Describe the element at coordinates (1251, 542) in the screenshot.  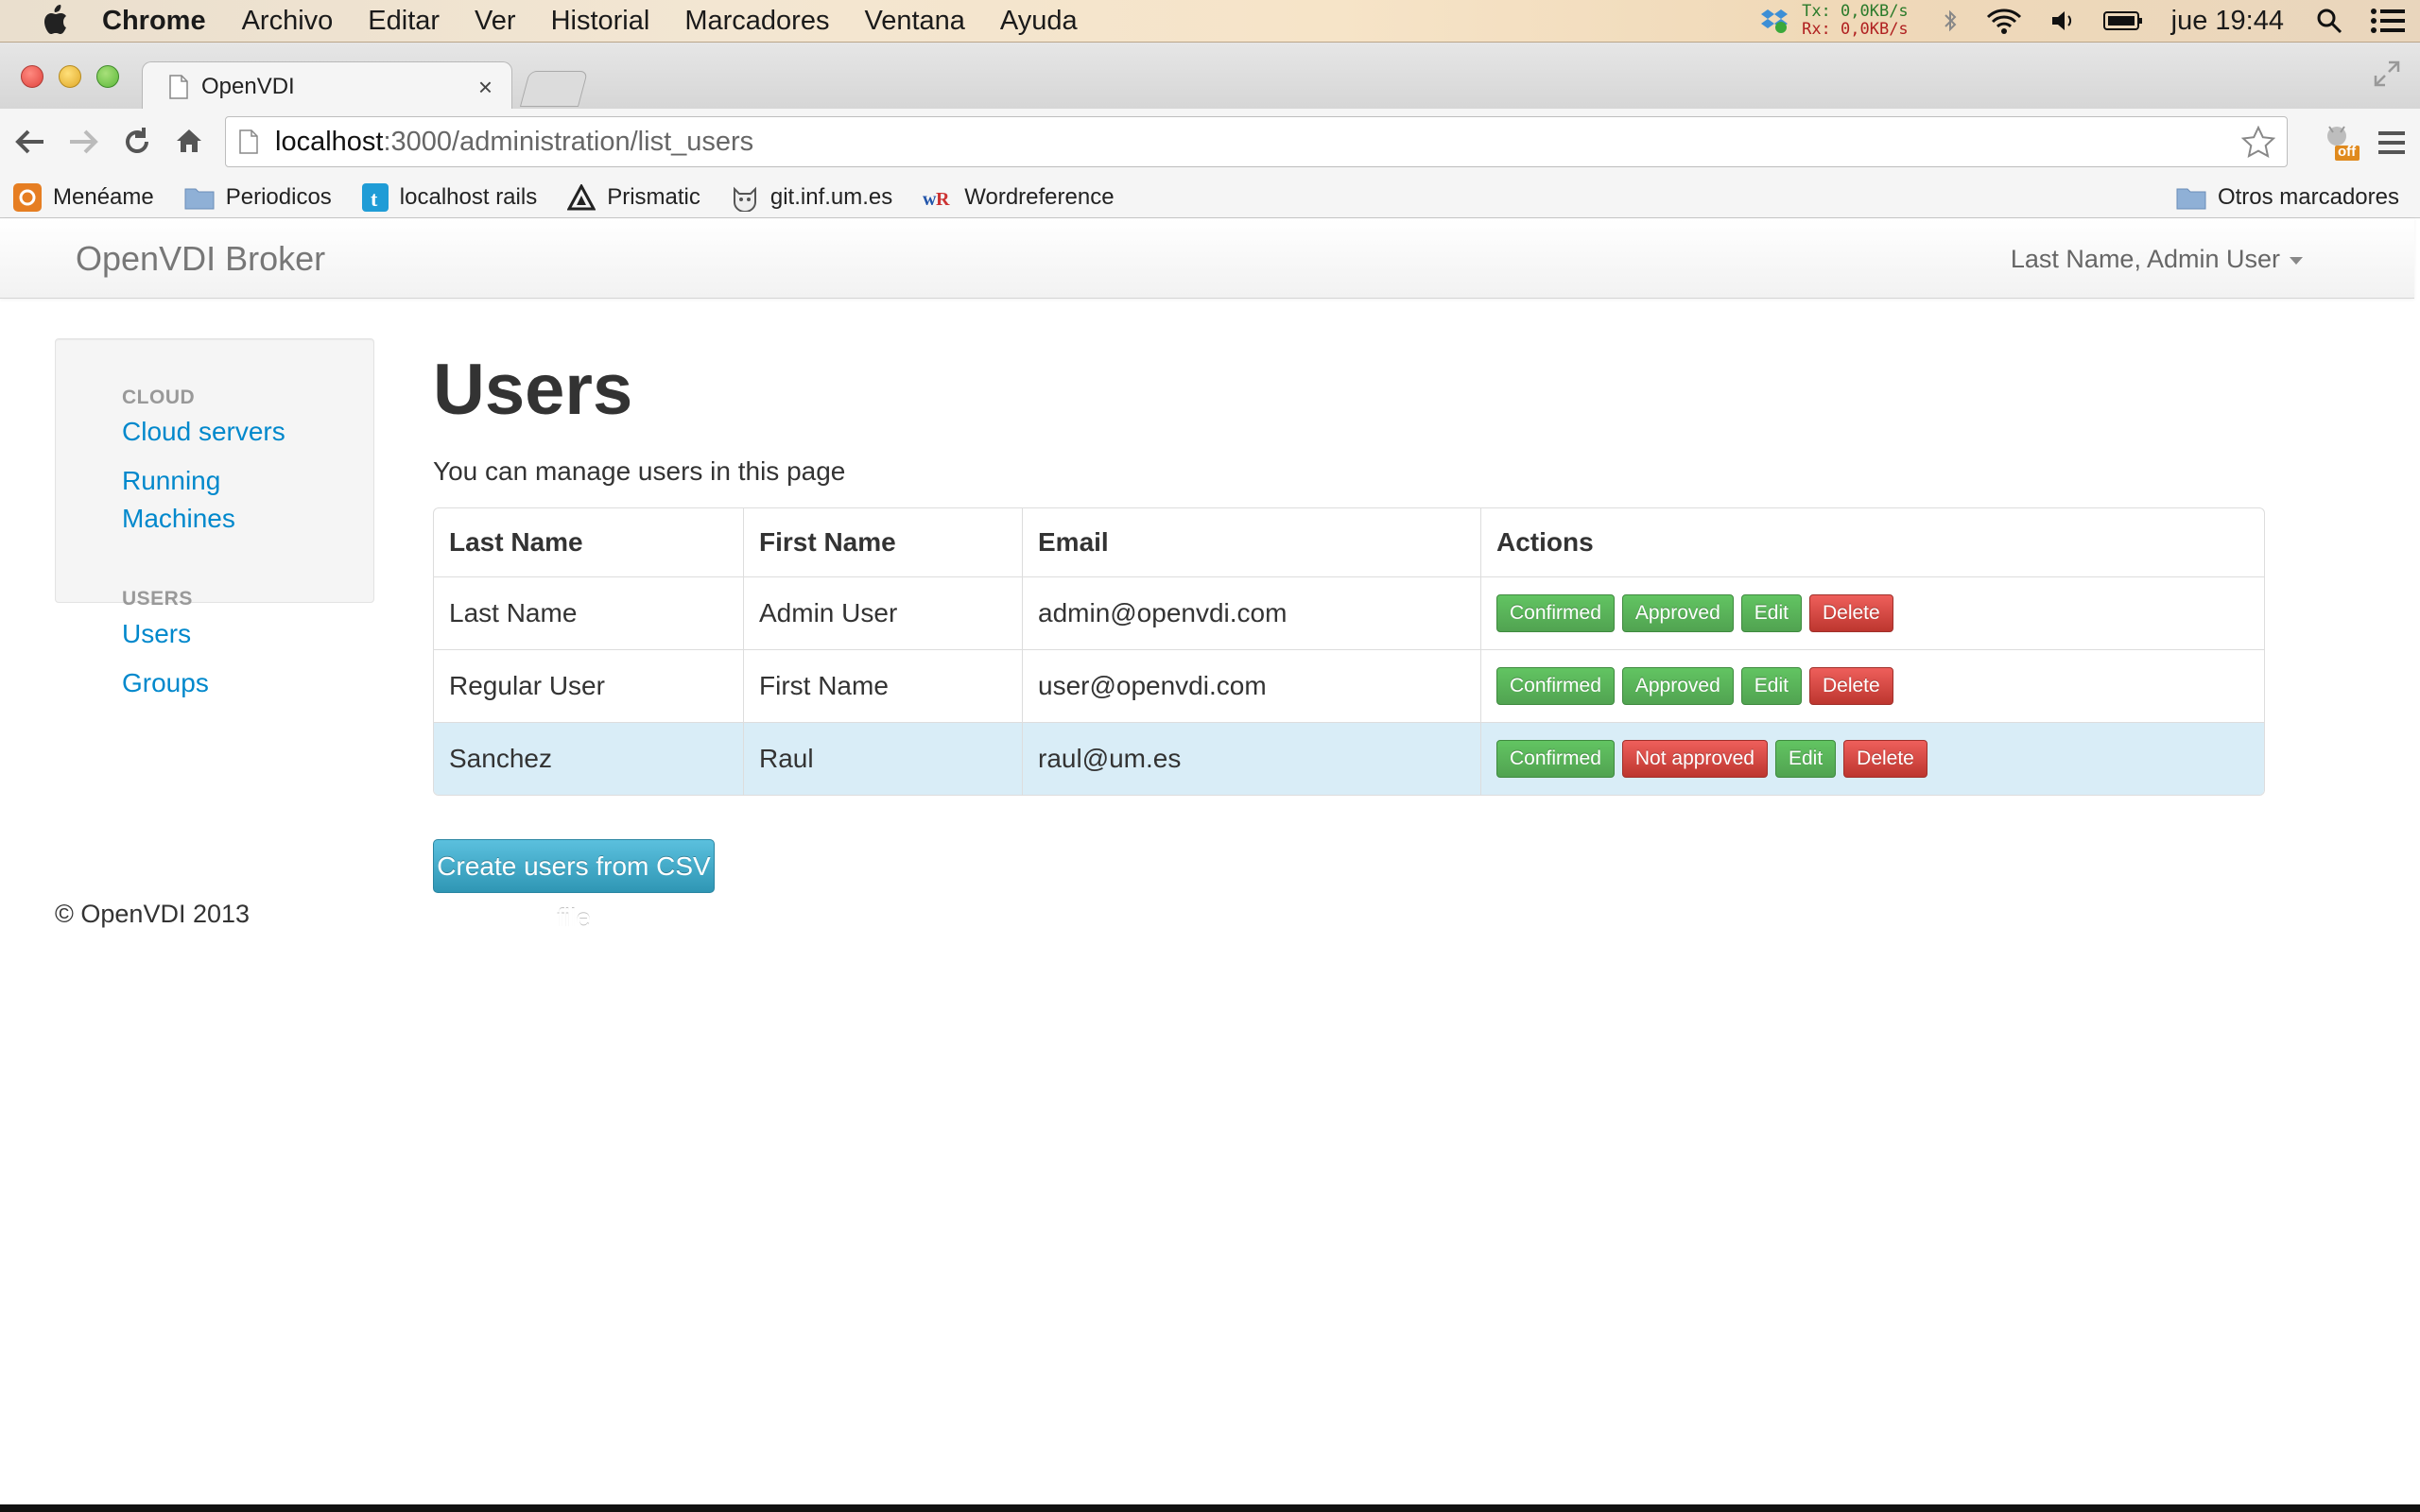
I see `column-header-email: Email` at that location.